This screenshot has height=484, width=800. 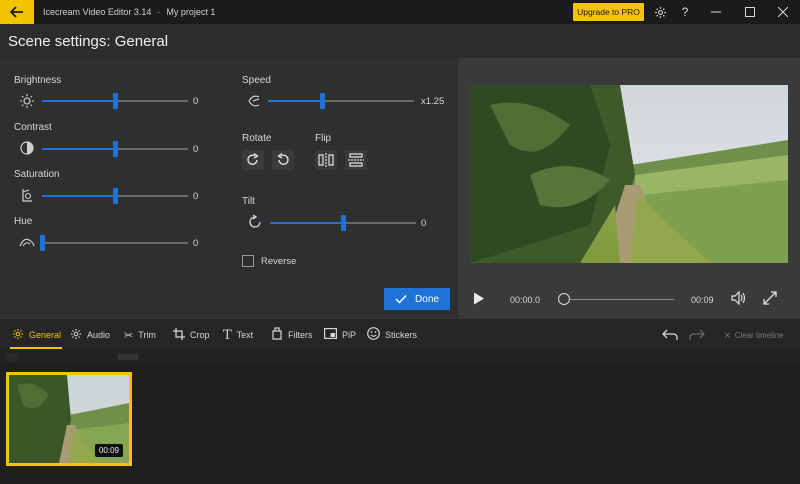 I want to click on playhead-handle, so click(x=12, y=357).